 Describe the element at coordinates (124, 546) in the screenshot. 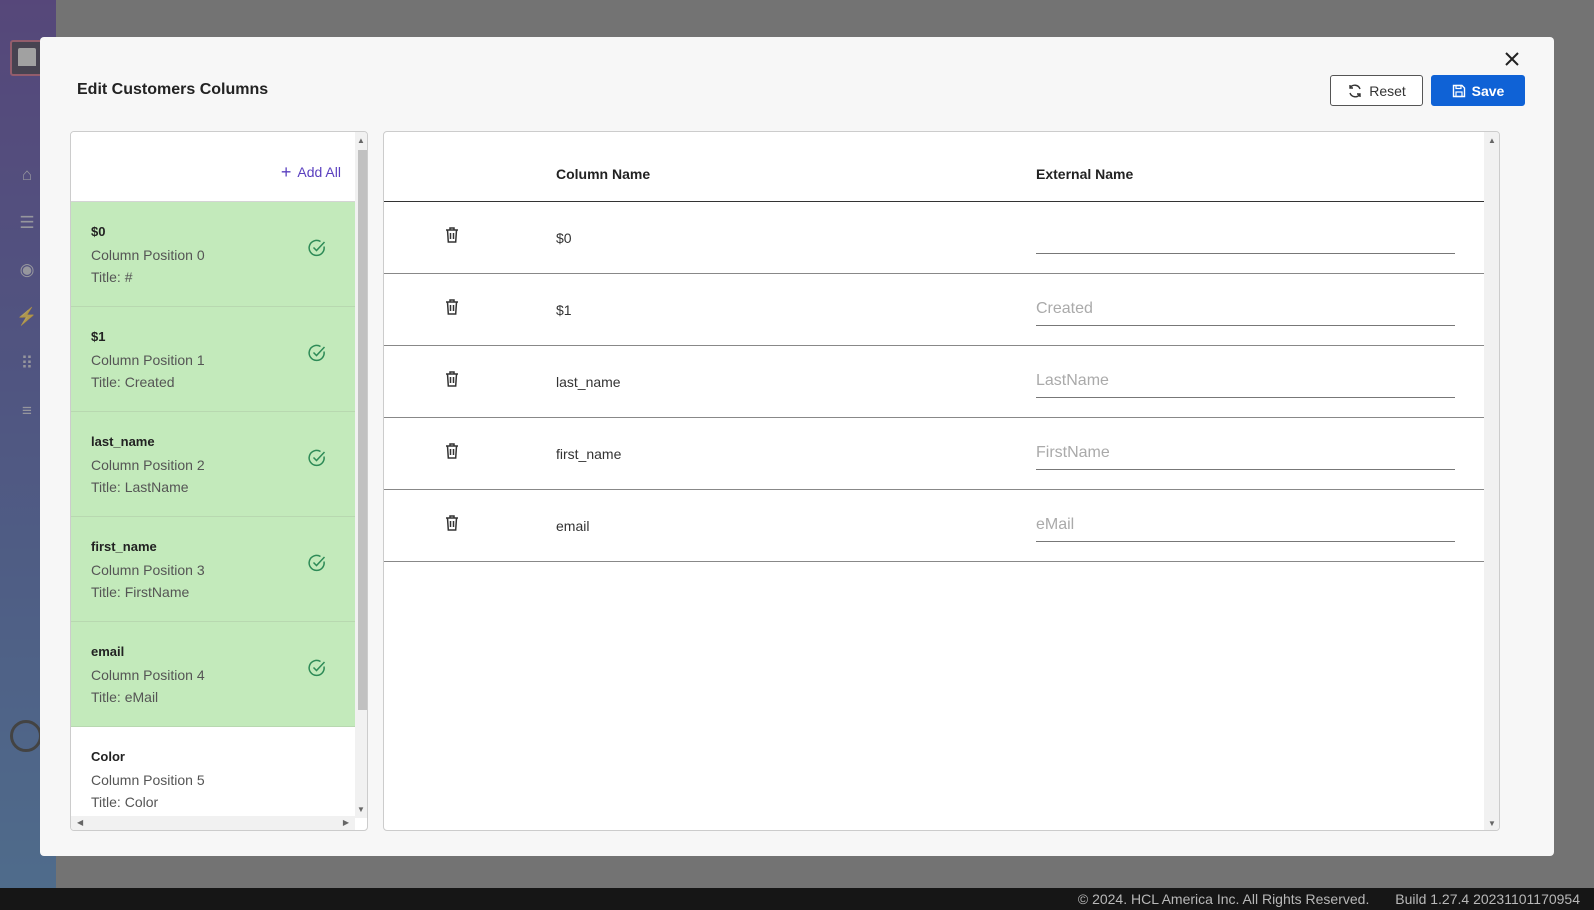

I see `column-item-name: first_name` at that location.